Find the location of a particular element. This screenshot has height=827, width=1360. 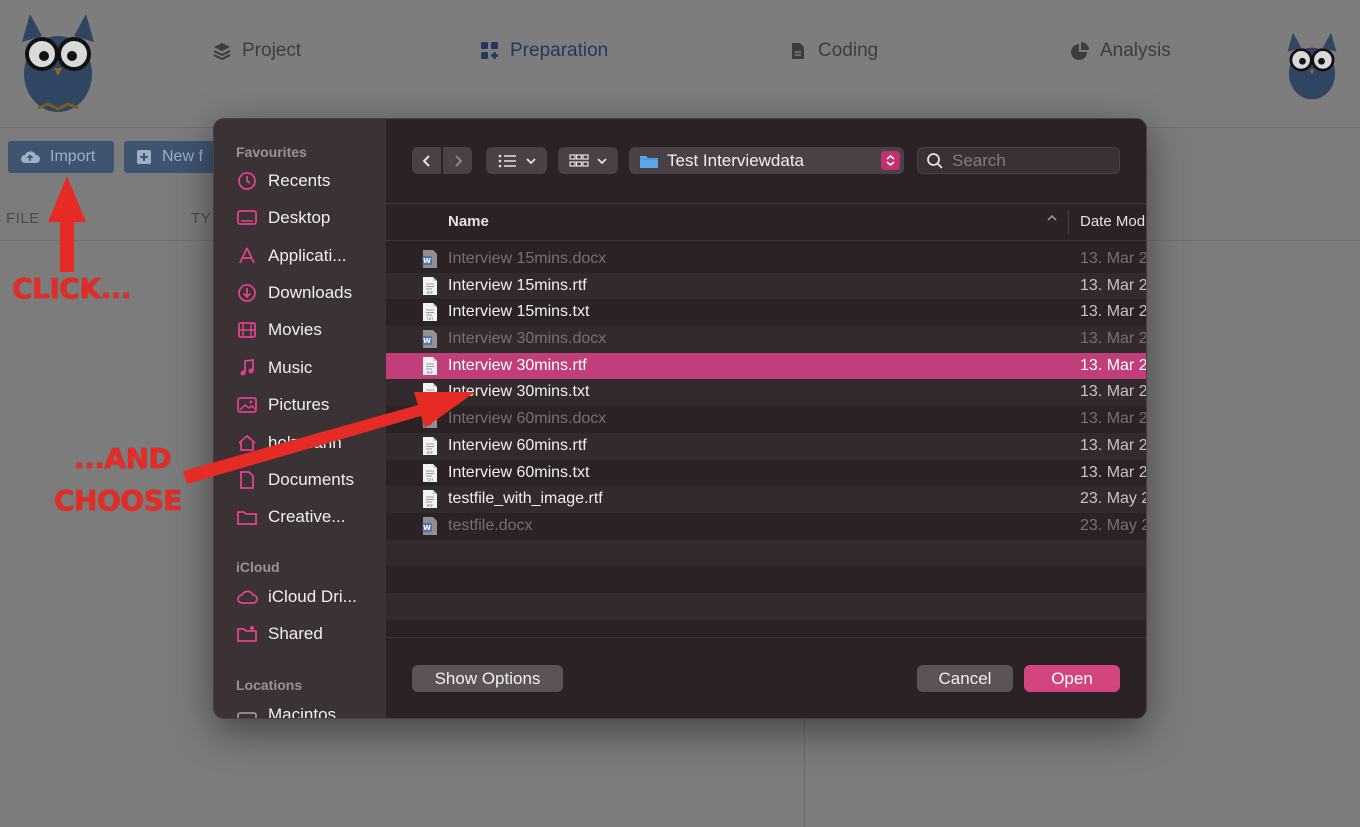

folder-name: Test Interviewdata is located at coordinates (736, 160).